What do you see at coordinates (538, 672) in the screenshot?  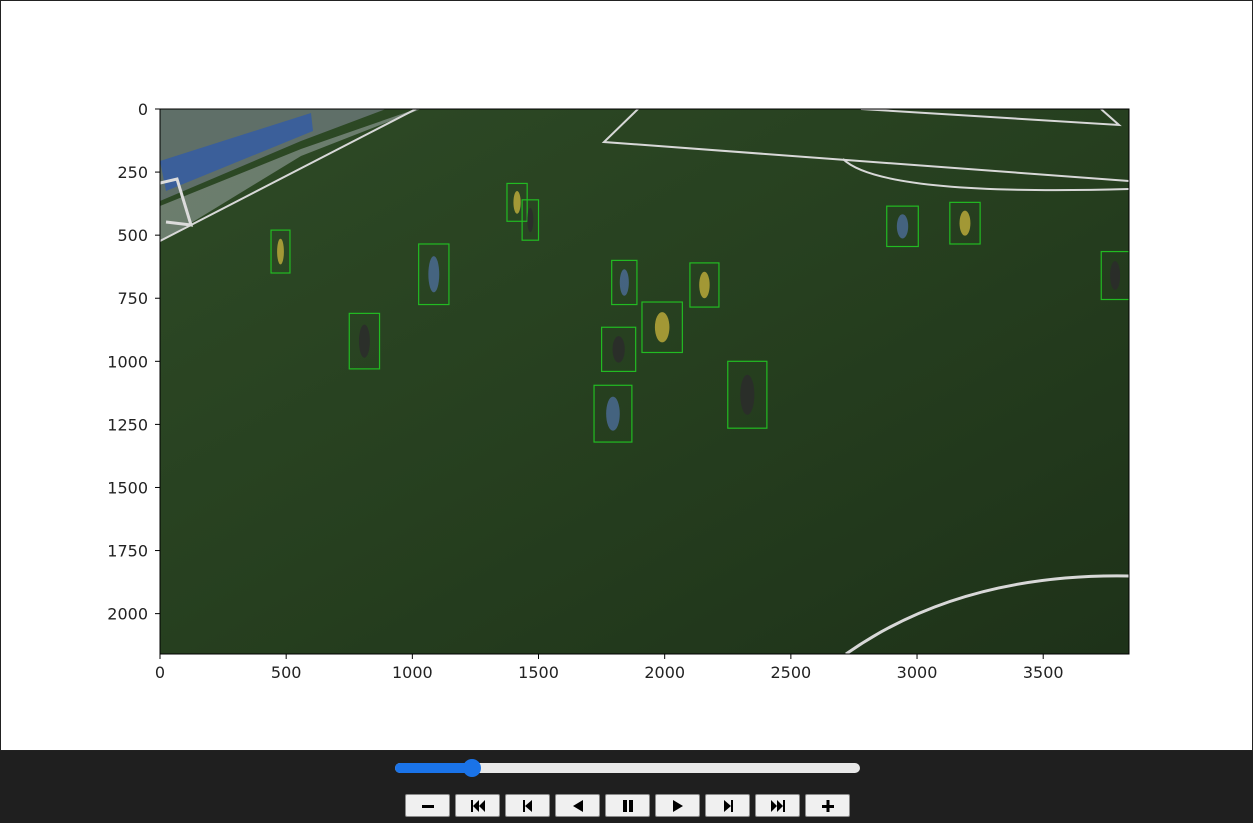 I see `x-tick-label: 1500` at bounding box center [538, 672].